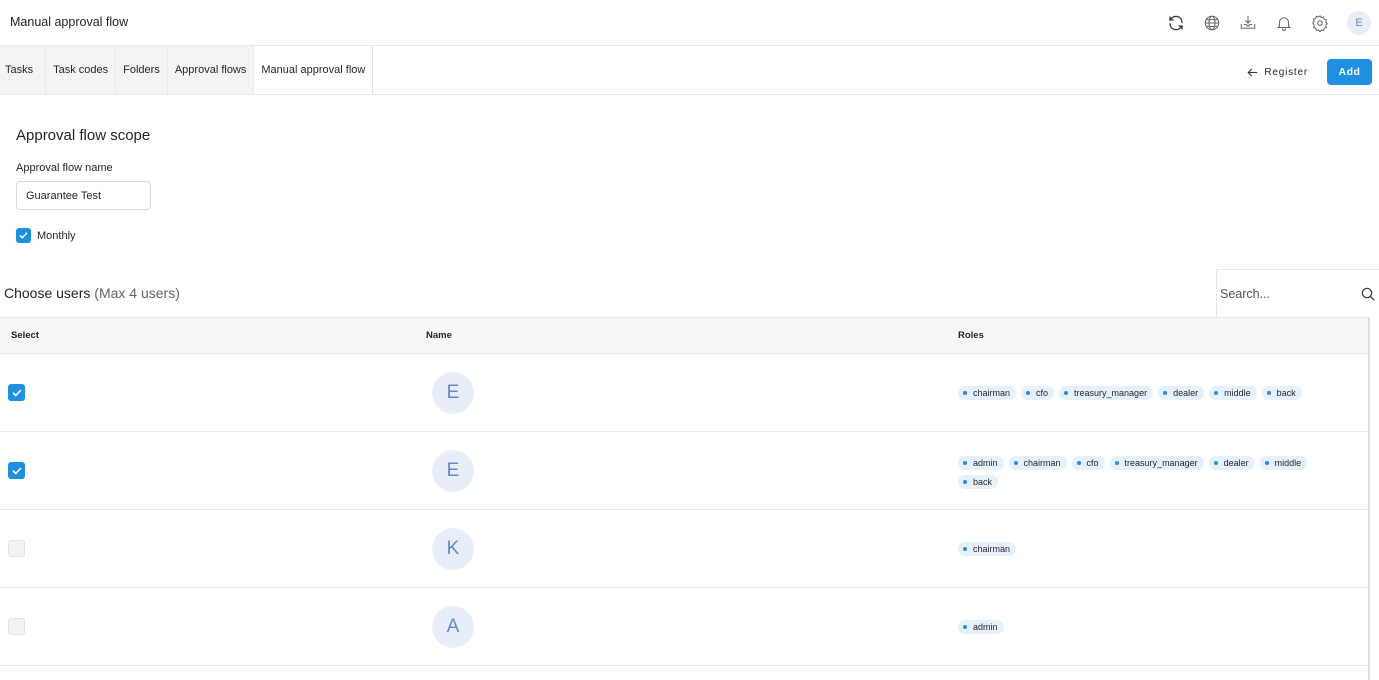 This screenshot has width=1379, height=680. What do you see at coordinates (684, 549) in the screenshot?
I see `table-row: K chairman` at bounding box center [684, 549].